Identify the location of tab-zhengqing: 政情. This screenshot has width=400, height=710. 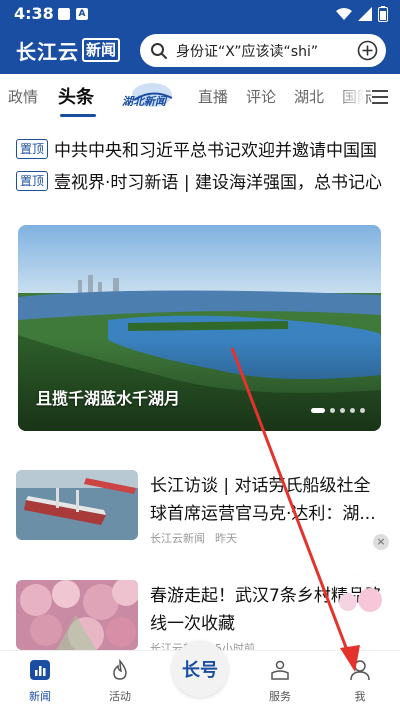
(23, 96).